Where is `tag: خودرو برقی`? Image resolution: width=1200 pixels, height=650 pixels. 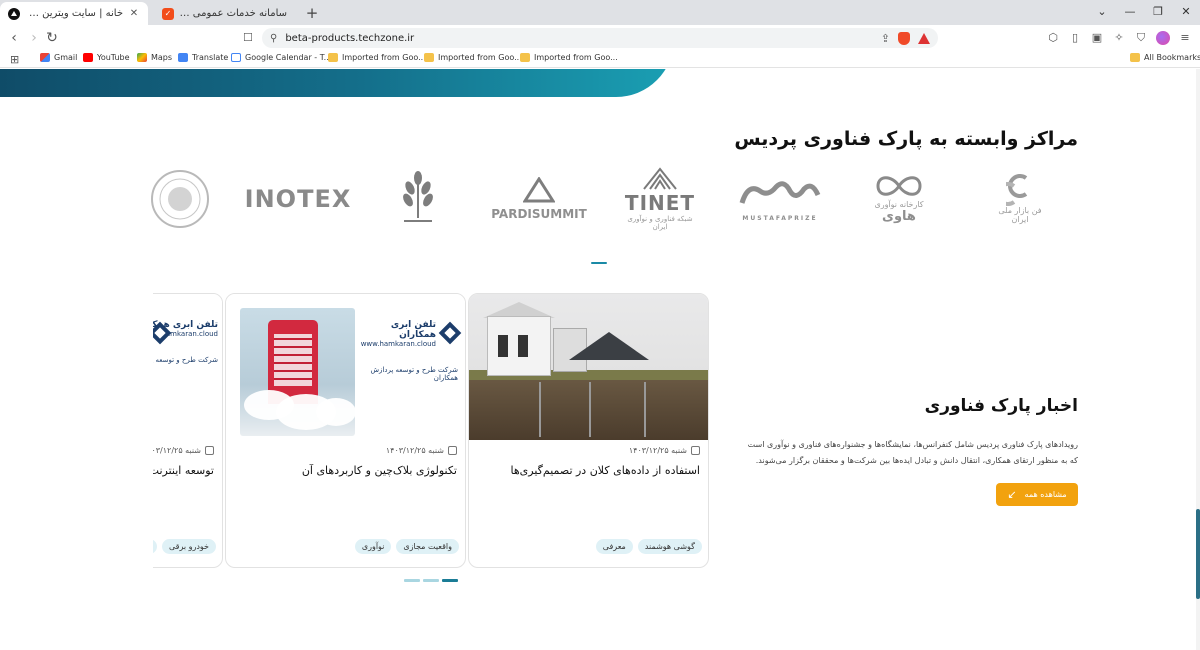
tag: خودرو برقی is located at coordinates (188, 546).